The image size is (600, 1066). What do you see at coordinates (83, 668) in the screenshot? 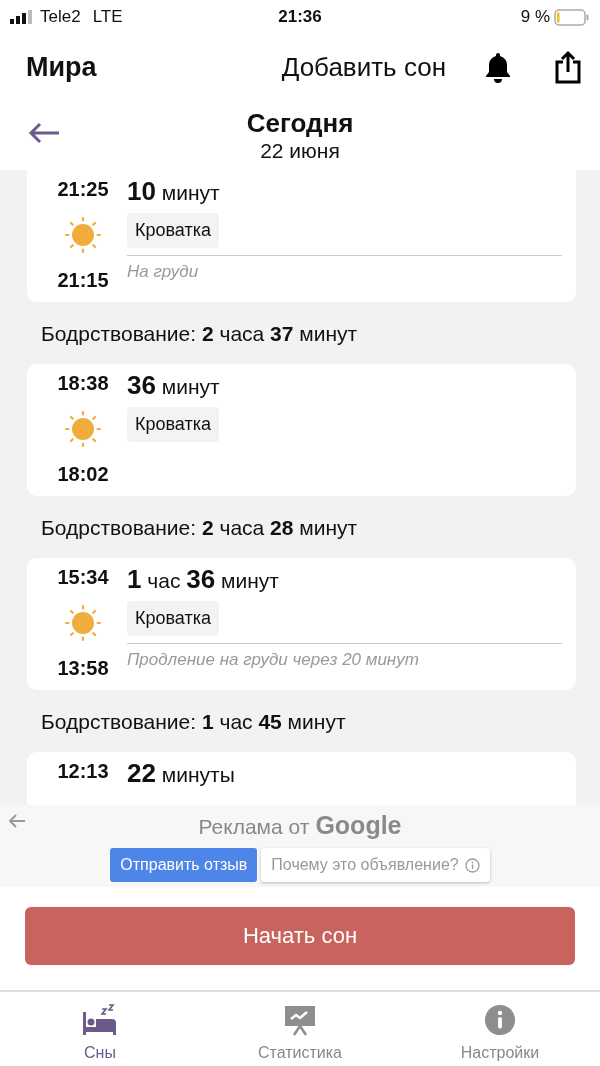
I see `start-time: 13:58` at bounding box center [83, 668].